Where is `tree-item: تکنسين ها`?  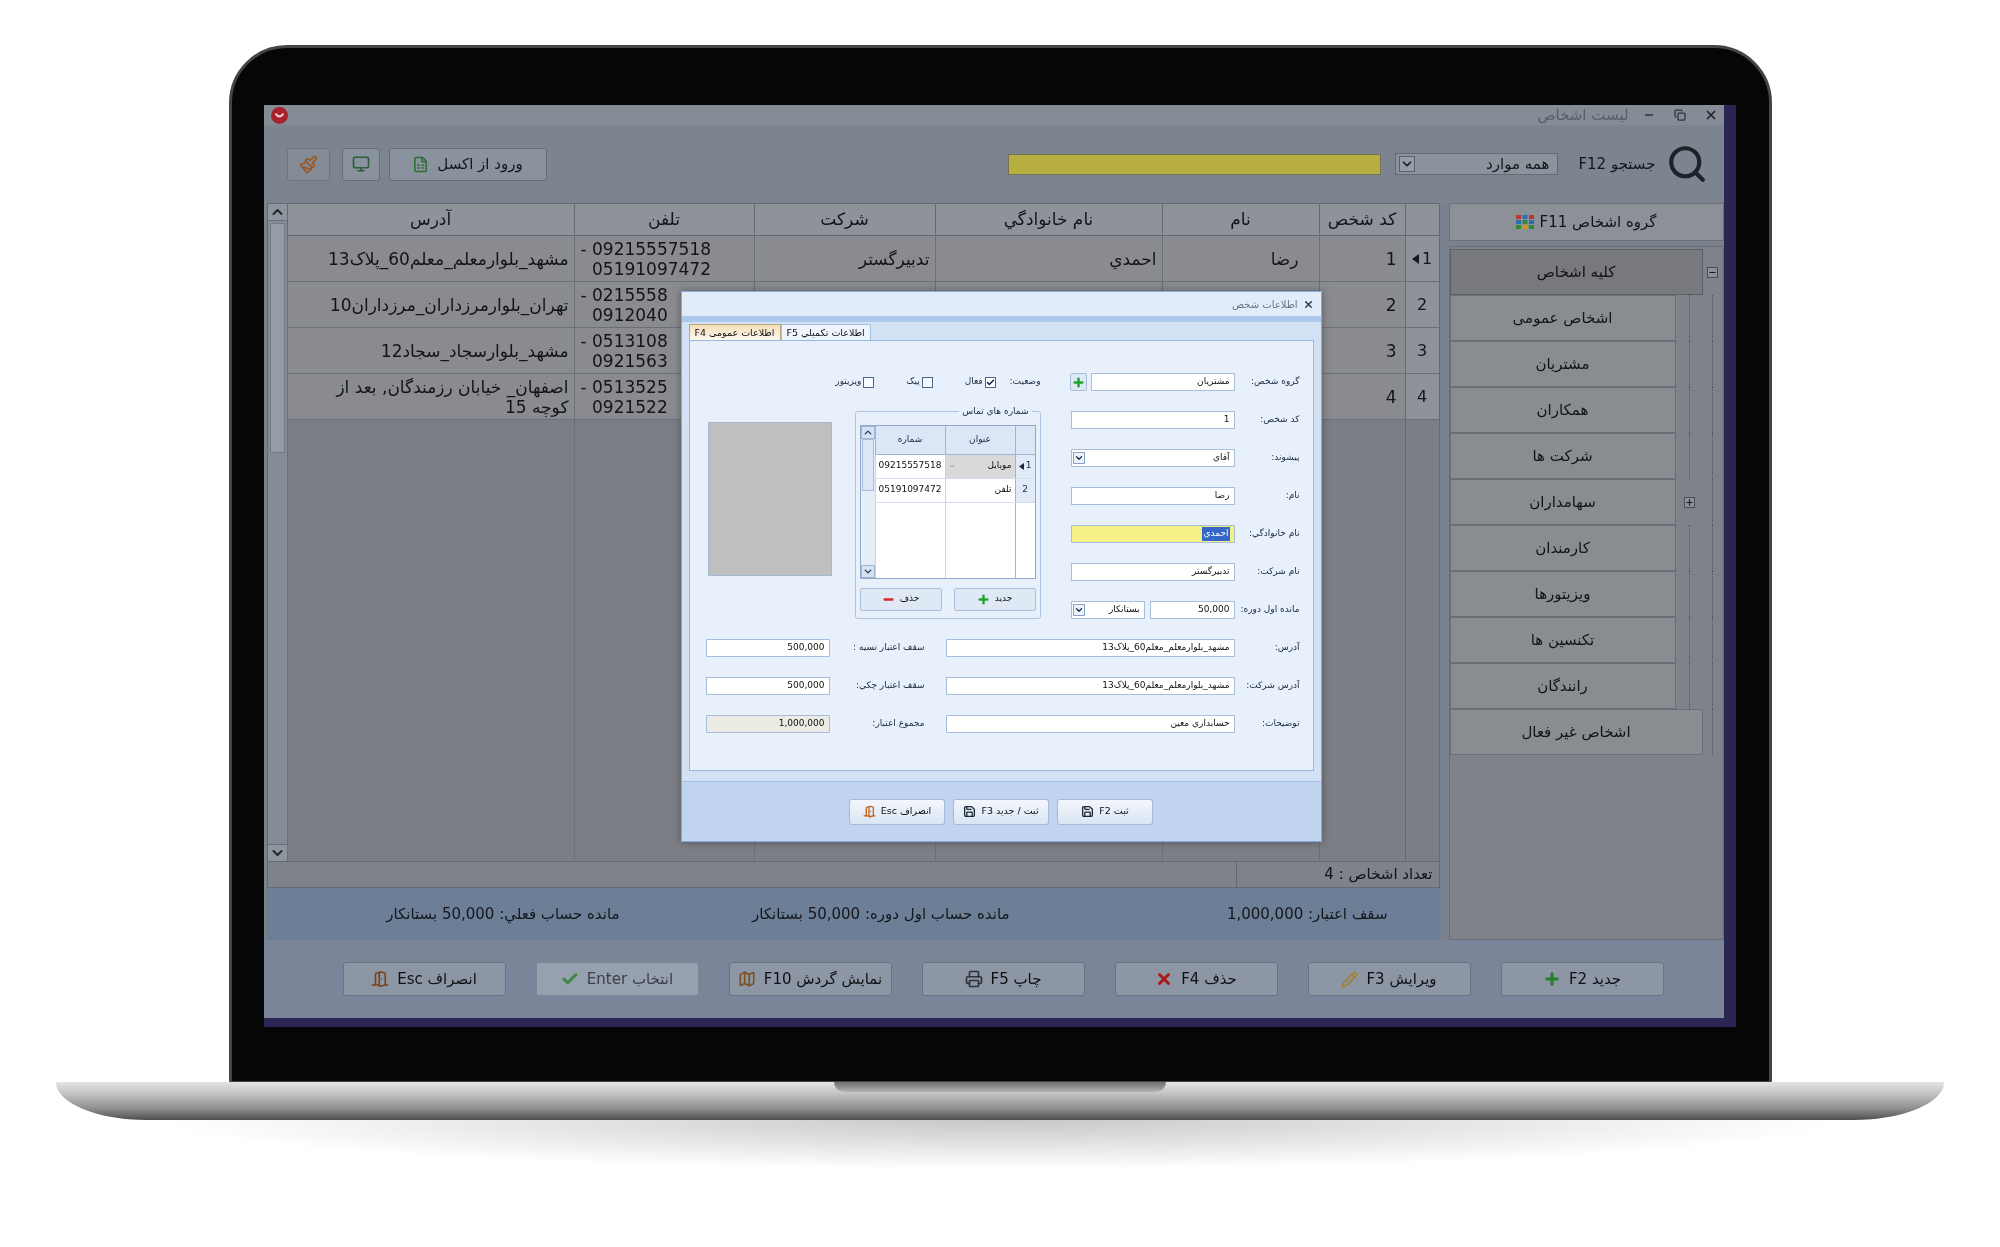 tree-item: تکنسين ها is located at coordinates (1562, 640).